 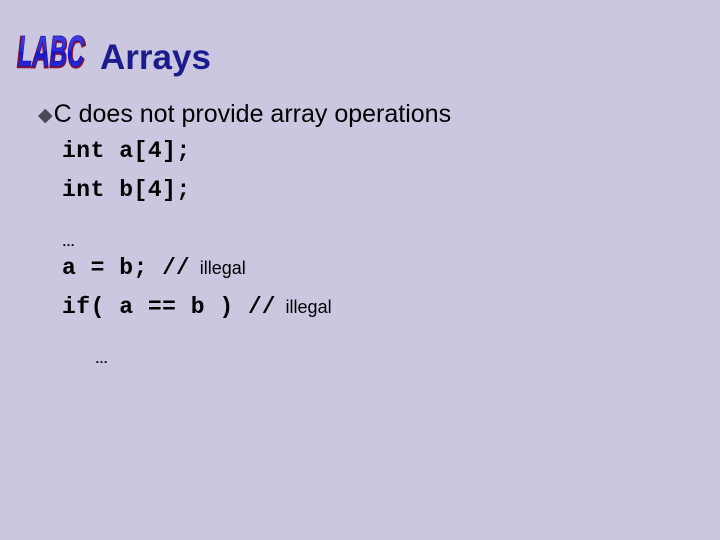 What do you see at coordinates (155, 307) in the screenshot?
I see `code-text: if( a == b )` at bounding box center [155, 307].